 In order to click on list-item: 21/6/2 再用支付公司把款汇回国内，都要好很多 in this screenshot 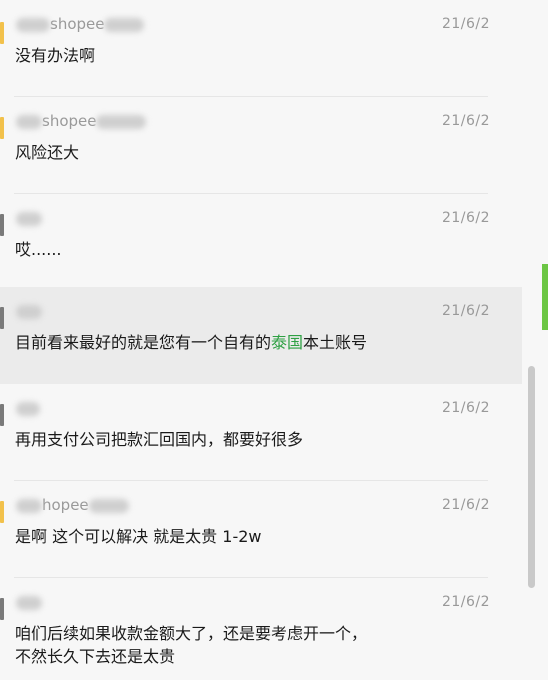, I will do `click(261, 432)`.